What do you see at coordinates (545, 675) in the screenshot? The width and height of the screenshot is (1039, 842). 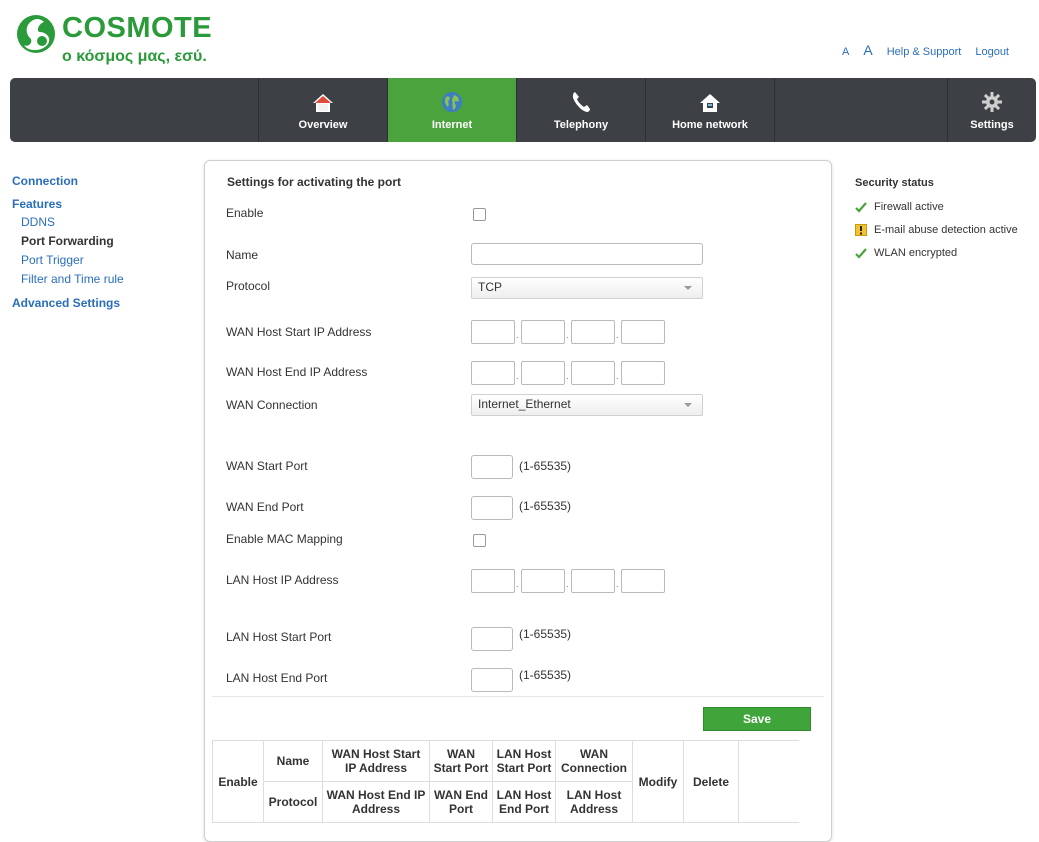 I see `lan-host-end-port-hint: (1-65535)` at bounding box center [545, 675].